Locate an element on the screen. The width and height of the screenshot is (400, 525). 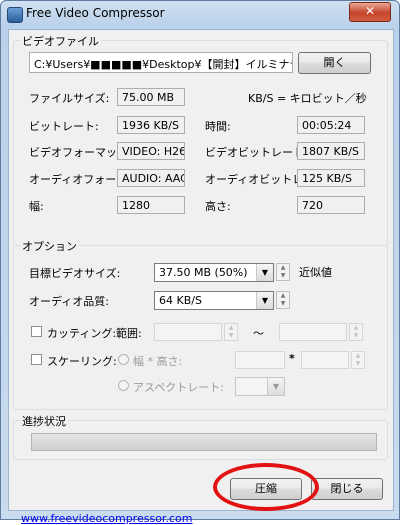
range-end-spinner: ▲ ▼ is located at coordinates (356, 332).